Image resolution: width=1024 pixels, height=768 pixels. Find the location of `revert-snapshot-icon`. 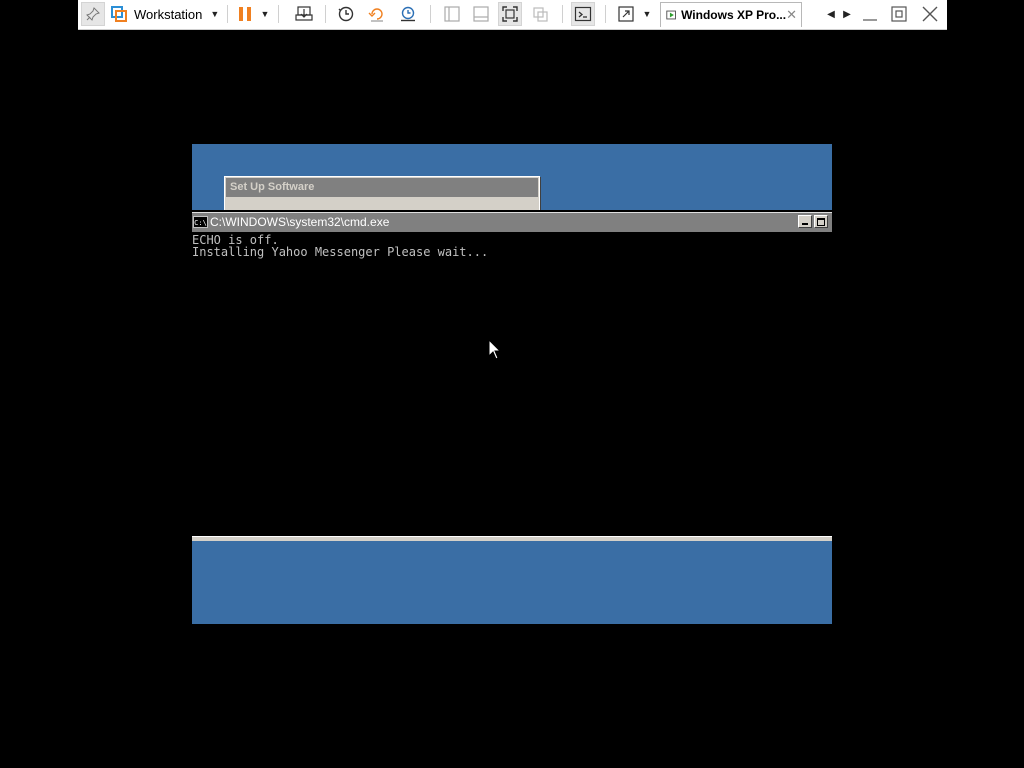

revert-snapshot-icon is located at coordinates (375, 15).